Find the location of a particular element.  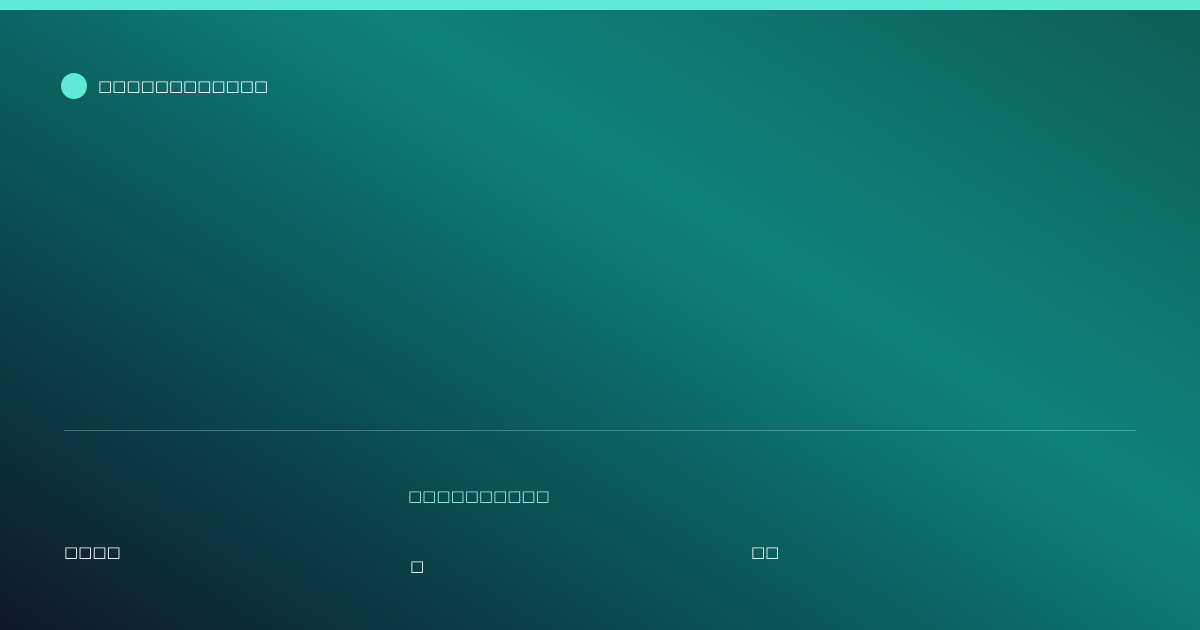

circle-dot-icon is located at coordinates (74, 86).